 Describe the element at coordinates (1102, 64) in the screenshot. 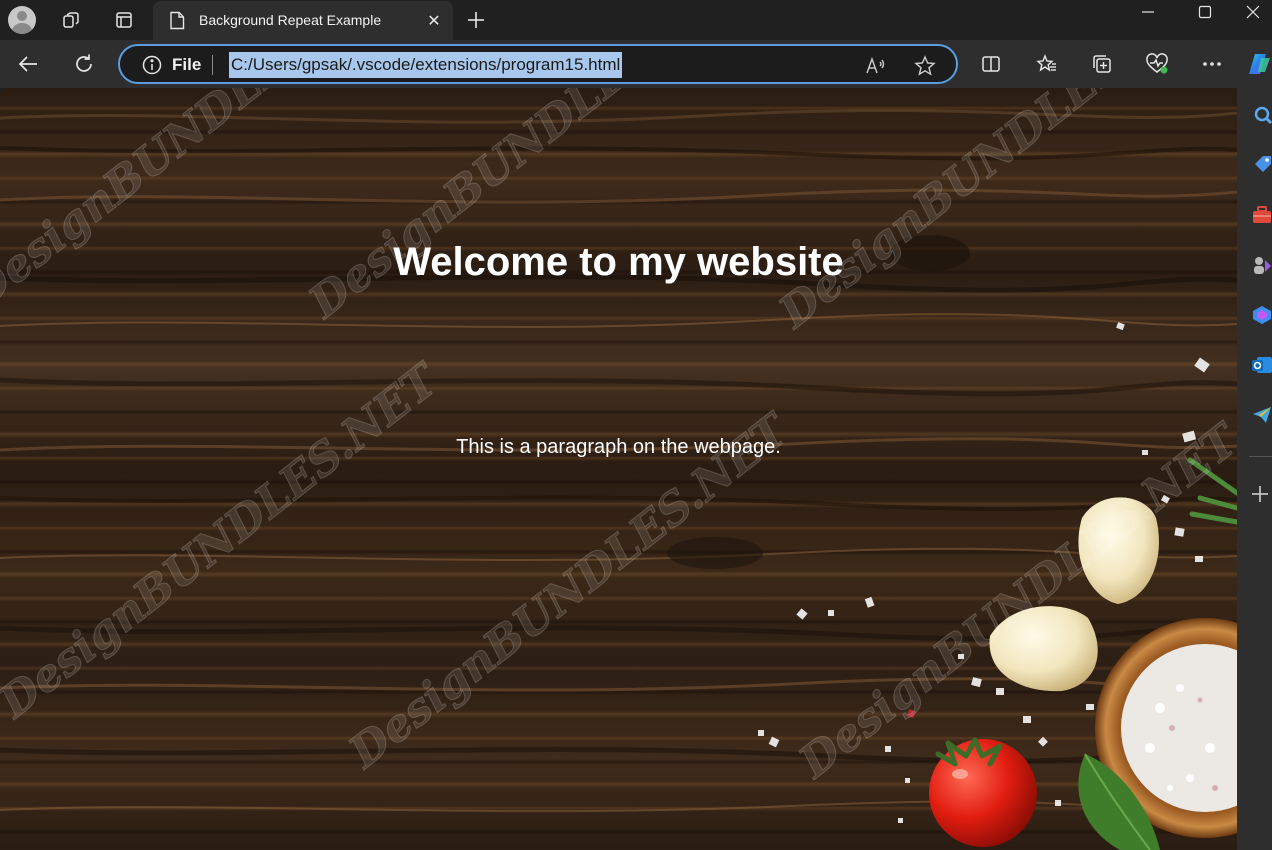

I see `collections-icon` at that location.